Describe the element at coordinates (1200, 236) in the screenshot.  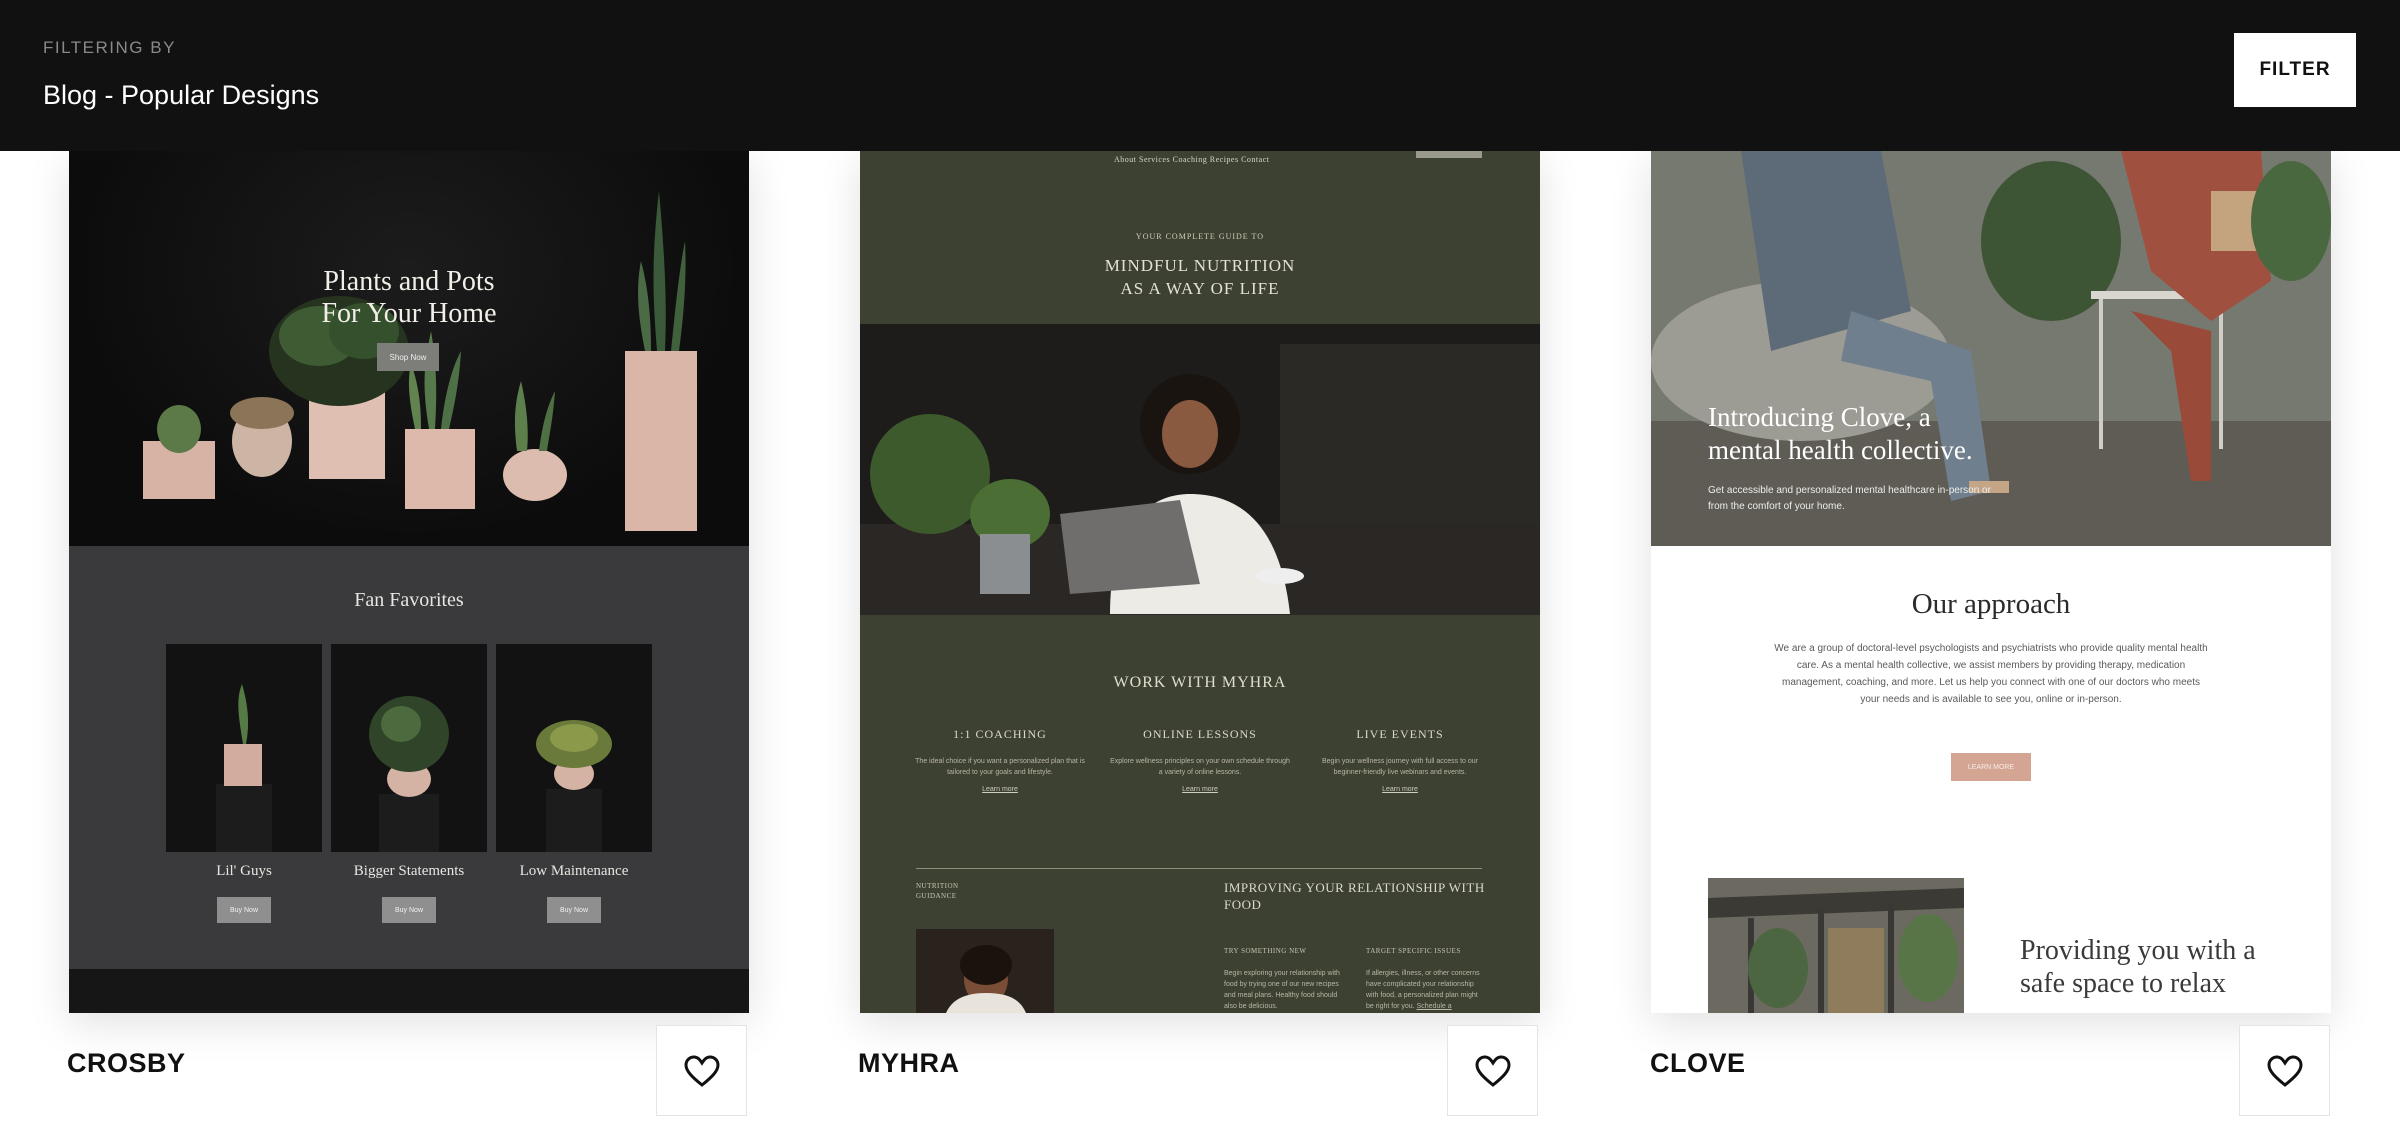
I see `myhra-guide: YOUR COMPLETE GUIDE TO` at that location.